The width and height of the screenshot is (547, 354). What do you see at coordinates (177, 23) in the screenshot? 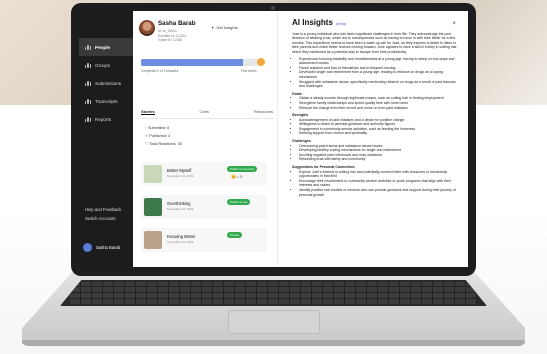
I see `profile-name: Sasha Barab` at bounding box center [177, 23].